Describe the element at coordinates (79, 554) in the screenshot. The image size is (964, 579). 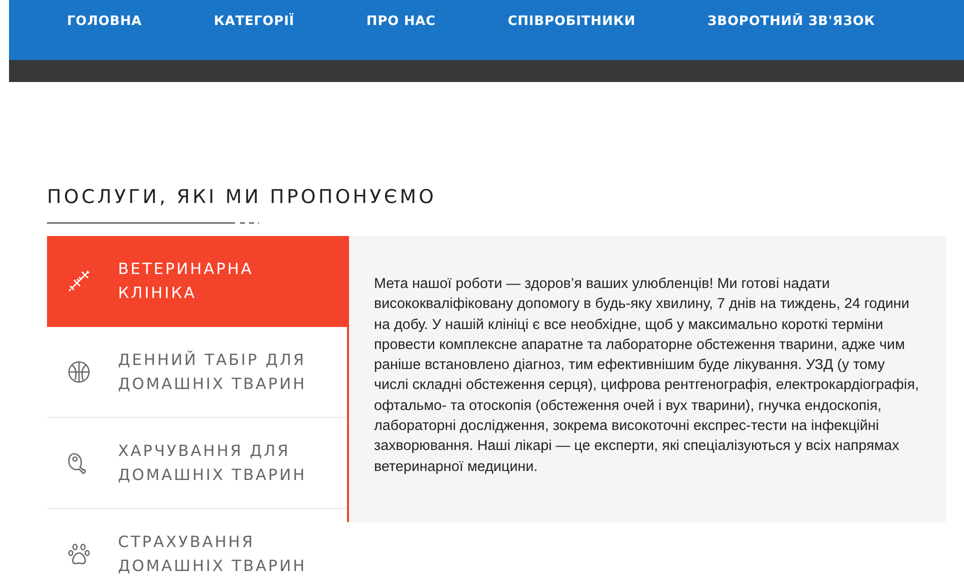
I see `paw-icon` at that location.